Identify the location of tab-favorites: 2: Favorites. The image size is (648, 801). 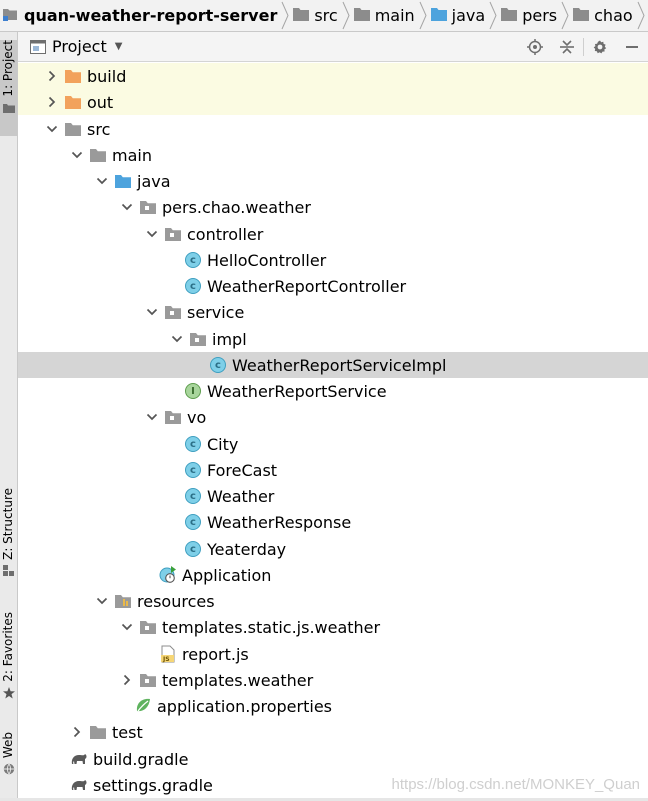
(8, 660).